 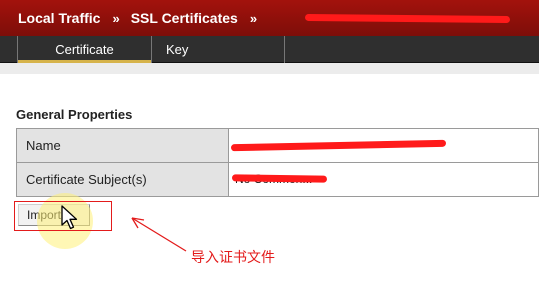 What do you see at coordinates (59, 18) in the screenshot?
I see `breadcrumb-local-traffic: Local Traffic` at bounding box center [59, 18].